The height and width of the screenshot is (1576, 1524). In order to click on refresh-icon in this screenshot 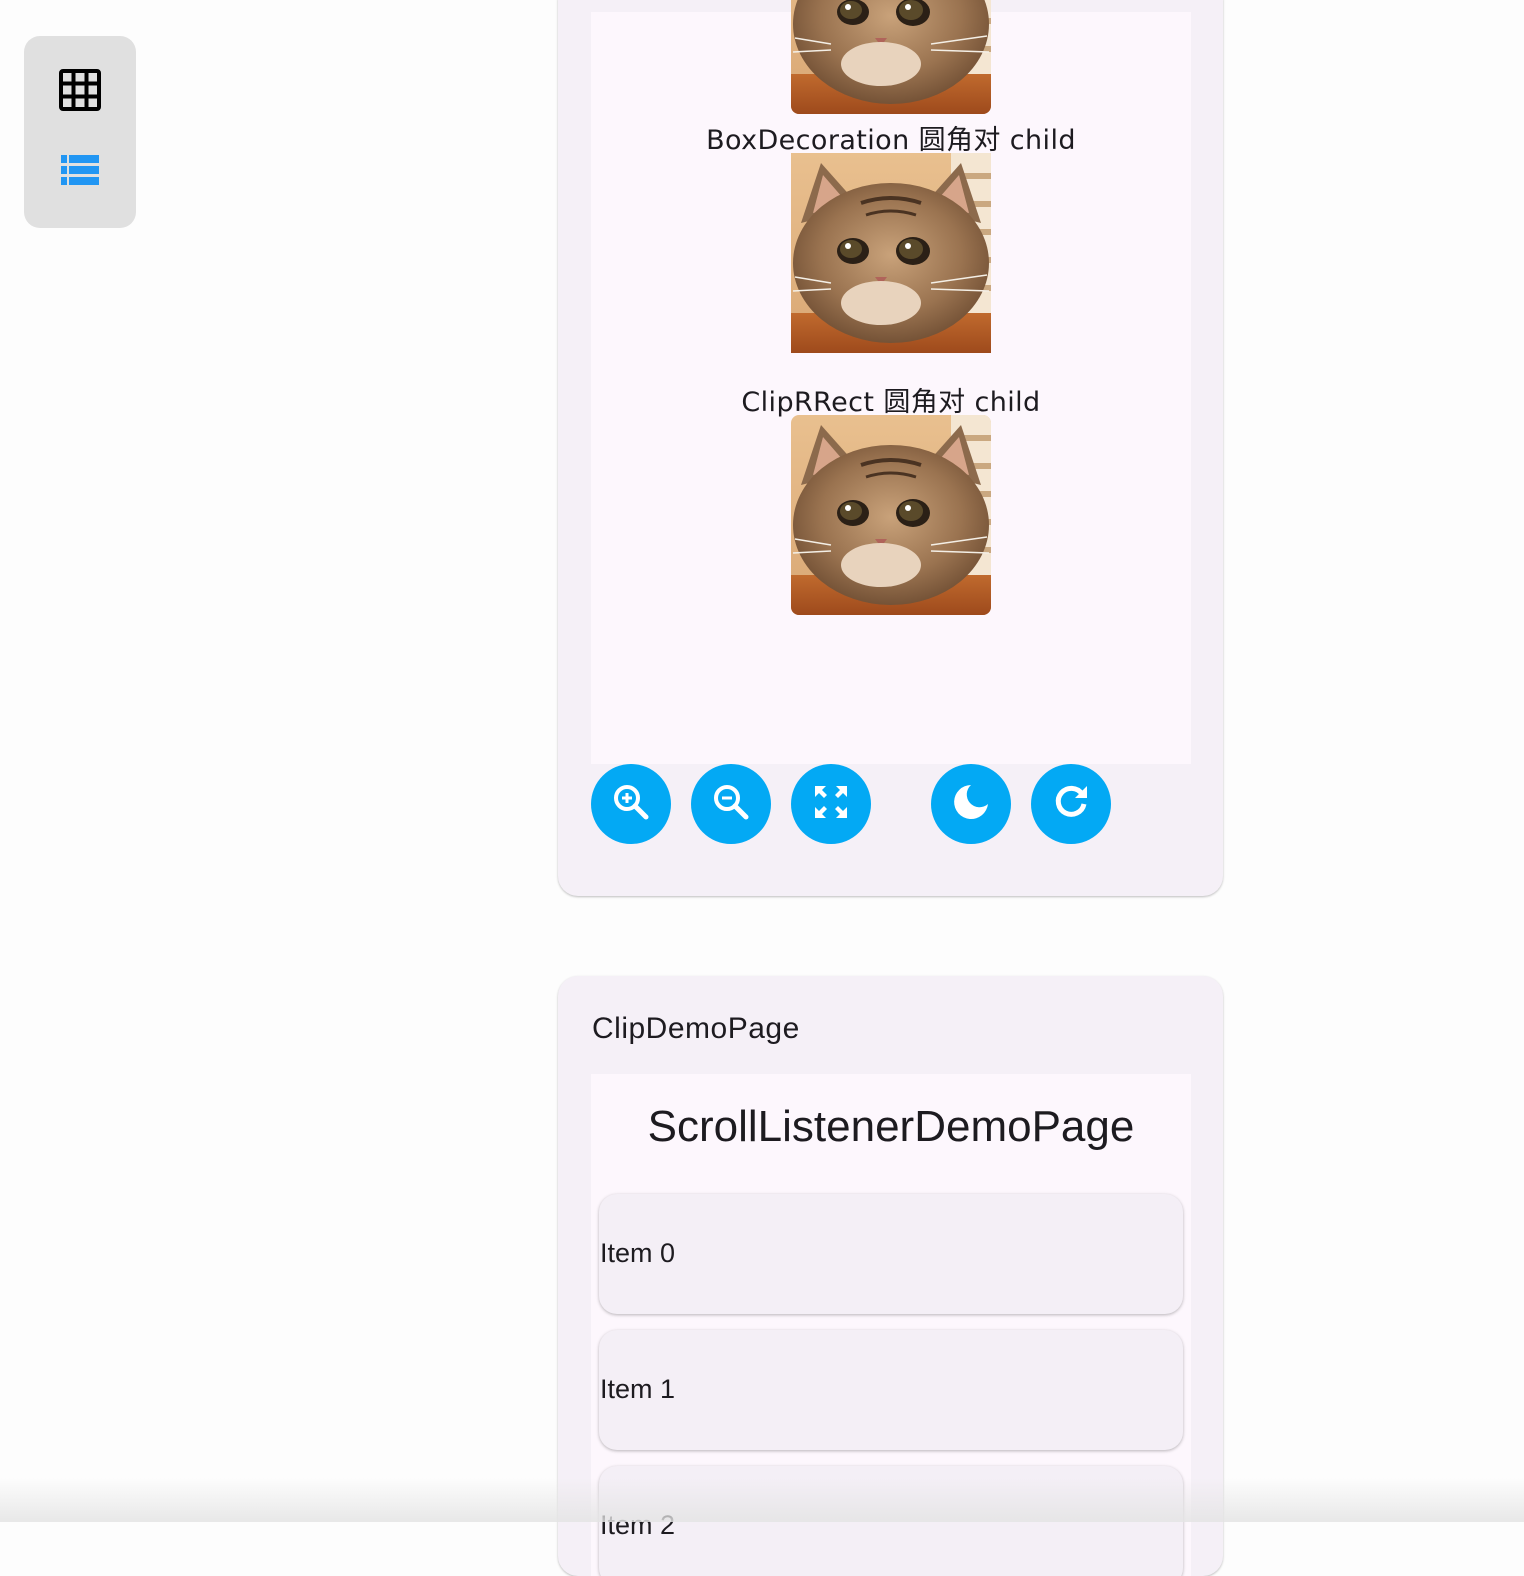, I will do `click(1071, 804)`.